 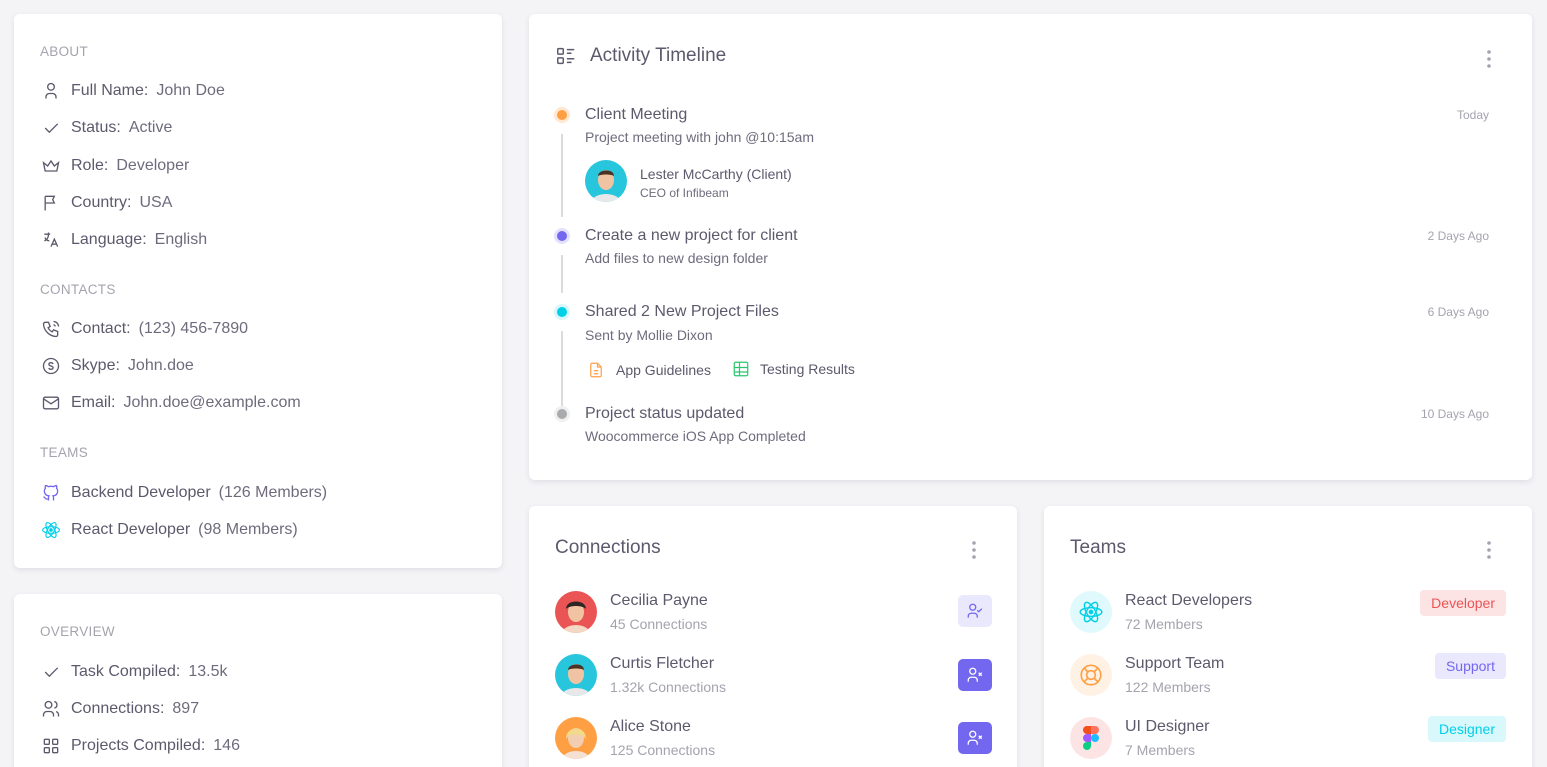 What do you see at coordinates (123, 240) in the screenshot?
I see `about-language: Language: English` at bounding box center [123, 240].